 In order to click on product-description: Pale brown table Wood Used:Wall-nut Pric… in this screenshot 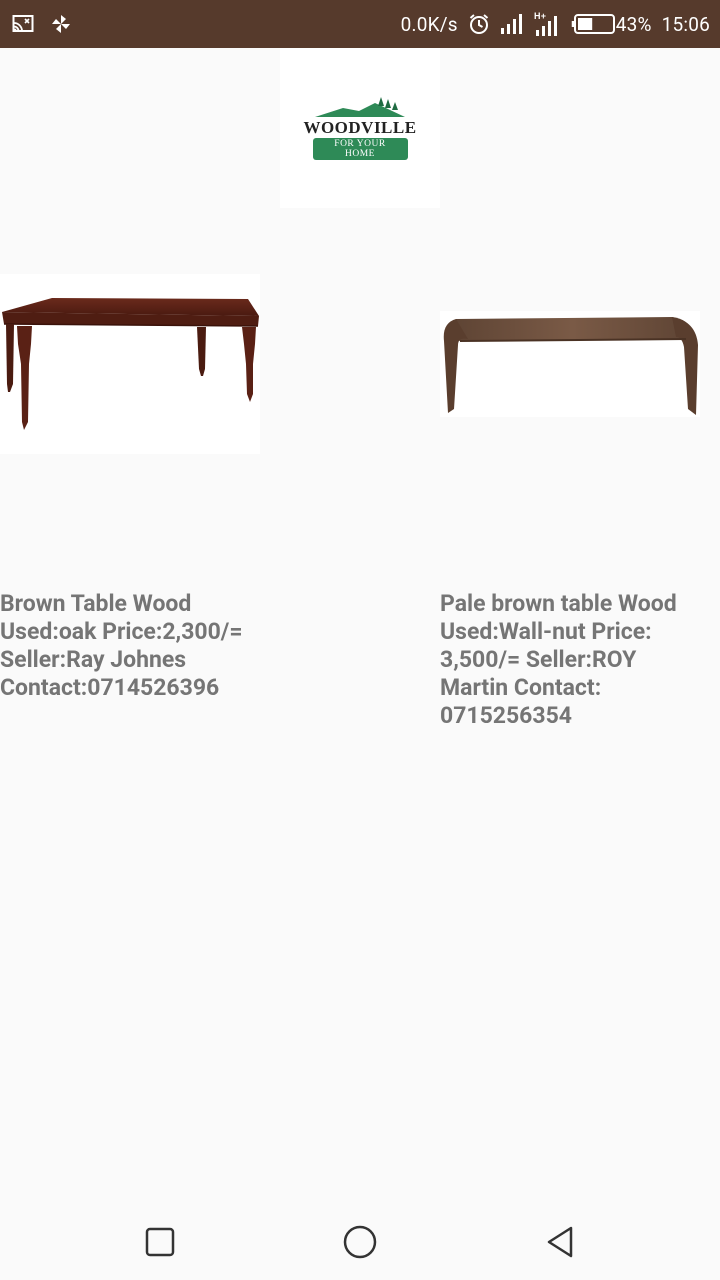, I will do `click(558, 659)`.